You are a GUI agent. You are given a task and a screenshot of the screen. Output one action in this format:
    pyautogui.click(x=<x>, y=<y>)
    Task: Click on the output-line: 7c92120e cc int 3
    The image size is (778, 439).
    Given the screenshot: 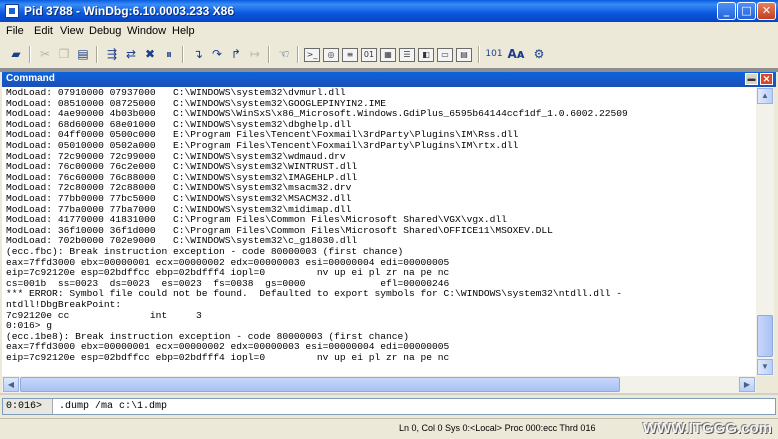 What is the action you would take?
    pyautogui.click(x=104, y=315)
    